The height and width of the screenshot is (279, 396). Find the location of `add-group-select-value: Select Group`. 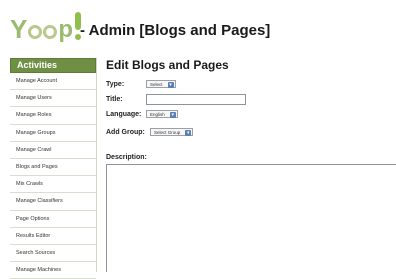

add-group-select-value: Select Group is located at coordinates (167, 132).